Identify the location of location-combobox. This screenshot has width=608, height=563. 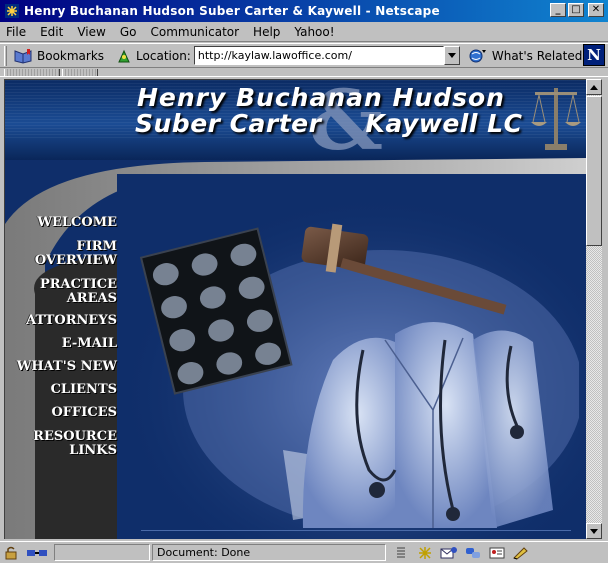
(327, 55).